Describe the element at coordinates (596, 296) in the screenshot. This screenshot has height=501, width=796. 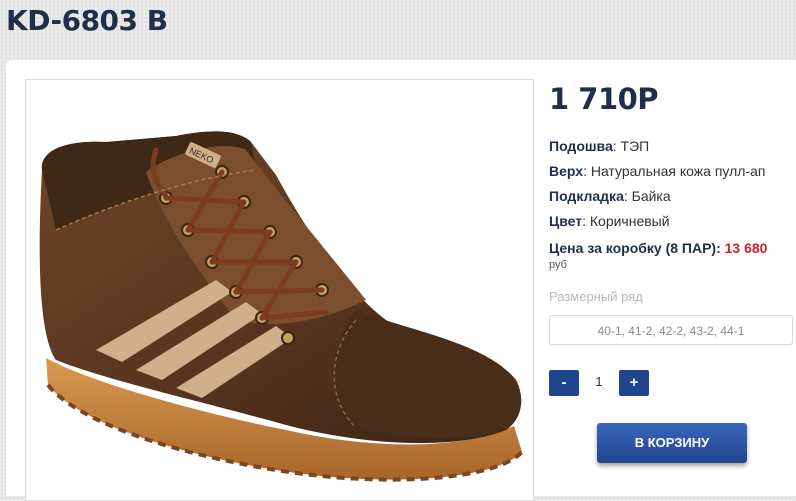
I see `size-range-label: Размерный ряд` at that location.